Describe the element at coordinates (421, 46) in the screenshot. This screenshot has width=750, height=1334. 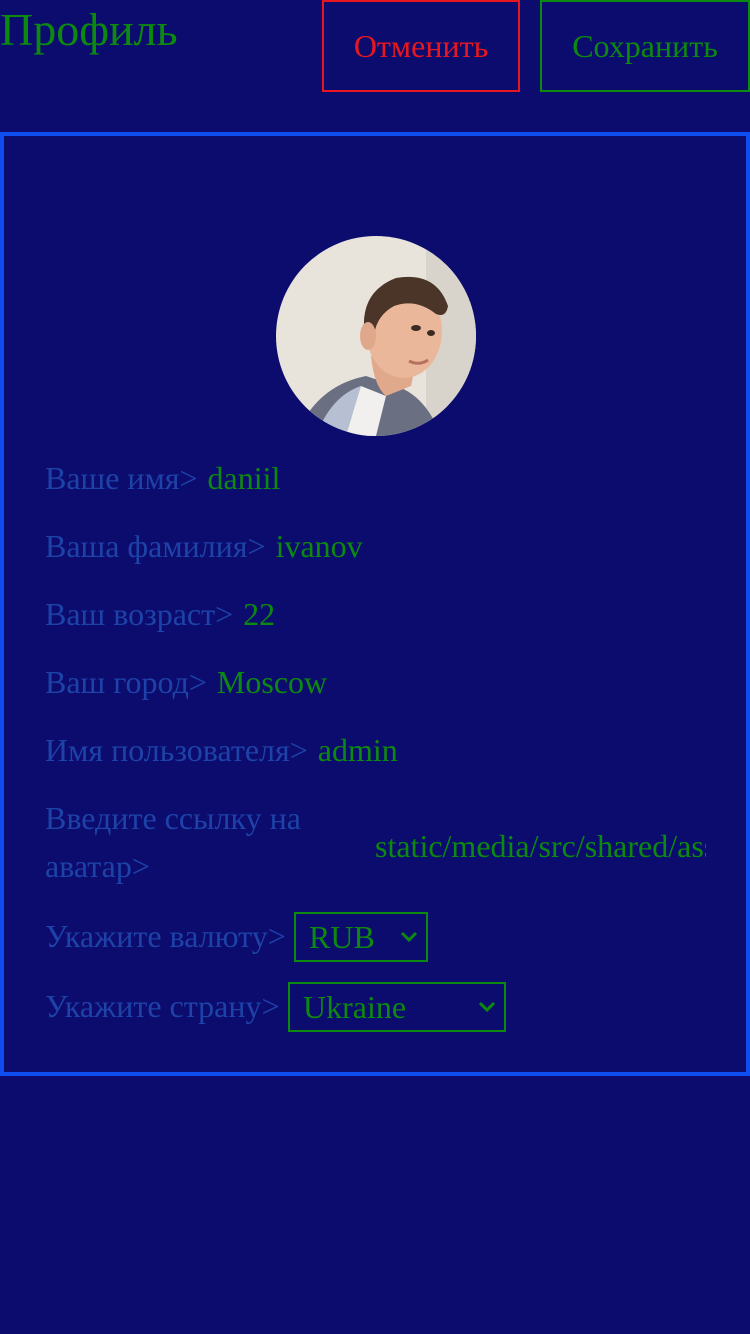
I see `cancel-button: Отменить` at that location.